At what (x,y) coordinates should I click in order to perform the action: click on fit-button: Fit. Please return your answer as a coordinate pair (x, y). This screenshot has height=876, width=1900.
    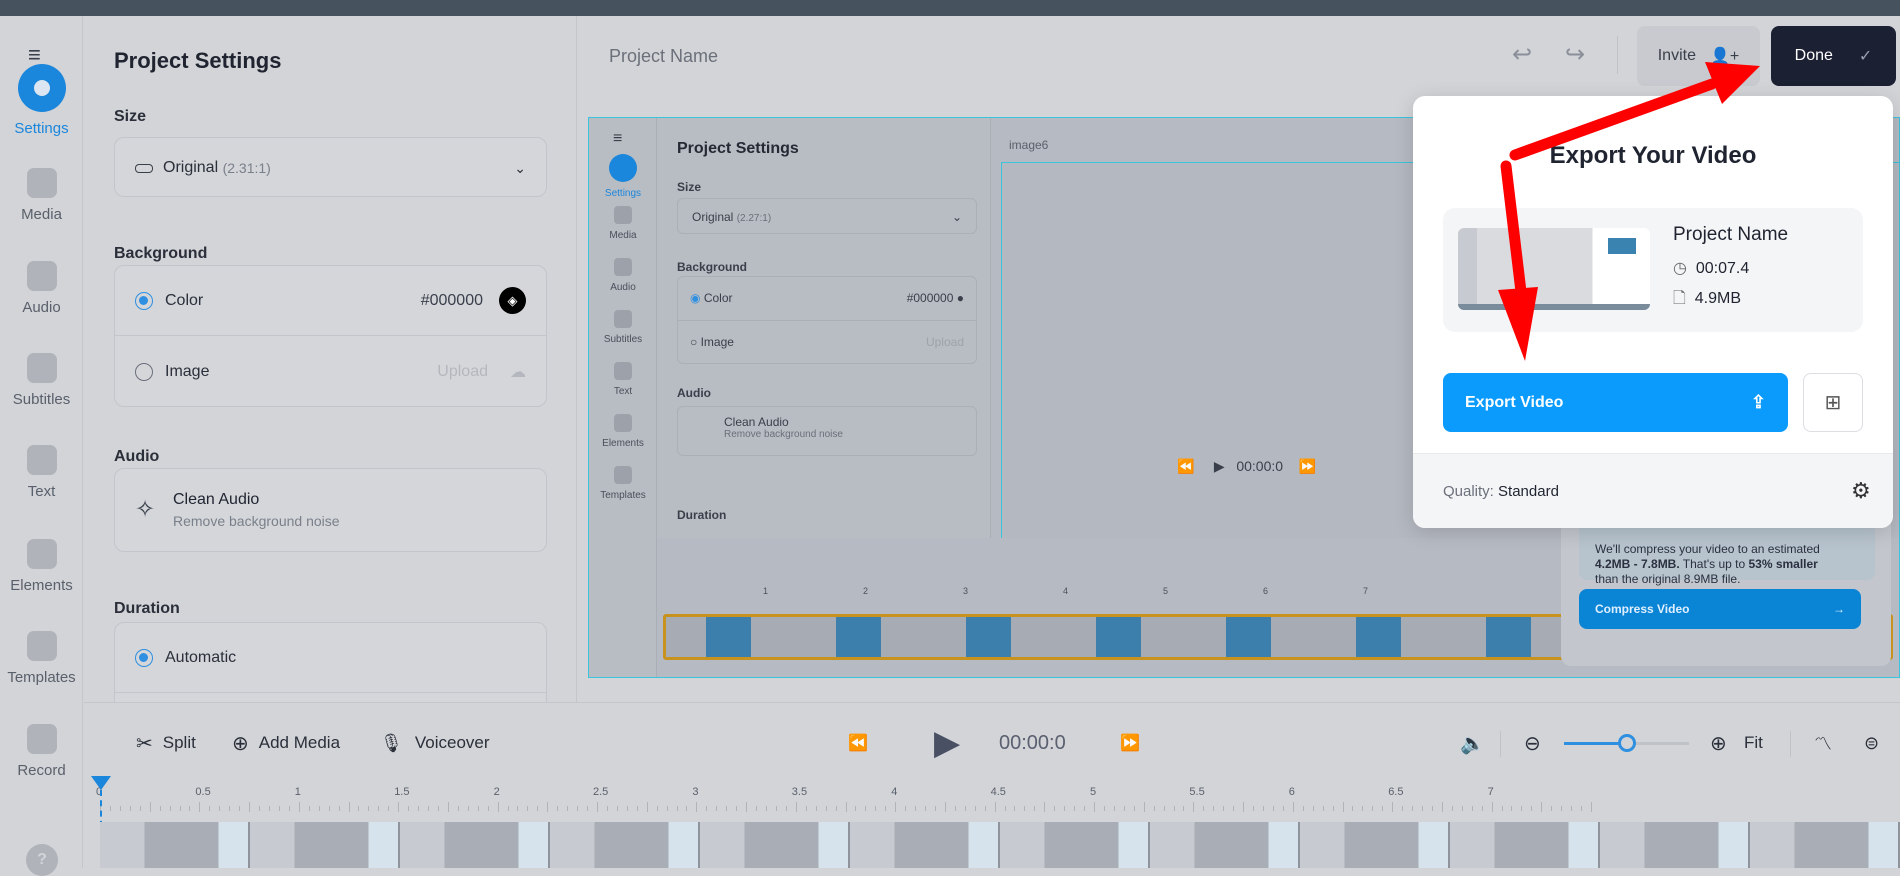
    Looking at the image, I should click on (1753, 743).